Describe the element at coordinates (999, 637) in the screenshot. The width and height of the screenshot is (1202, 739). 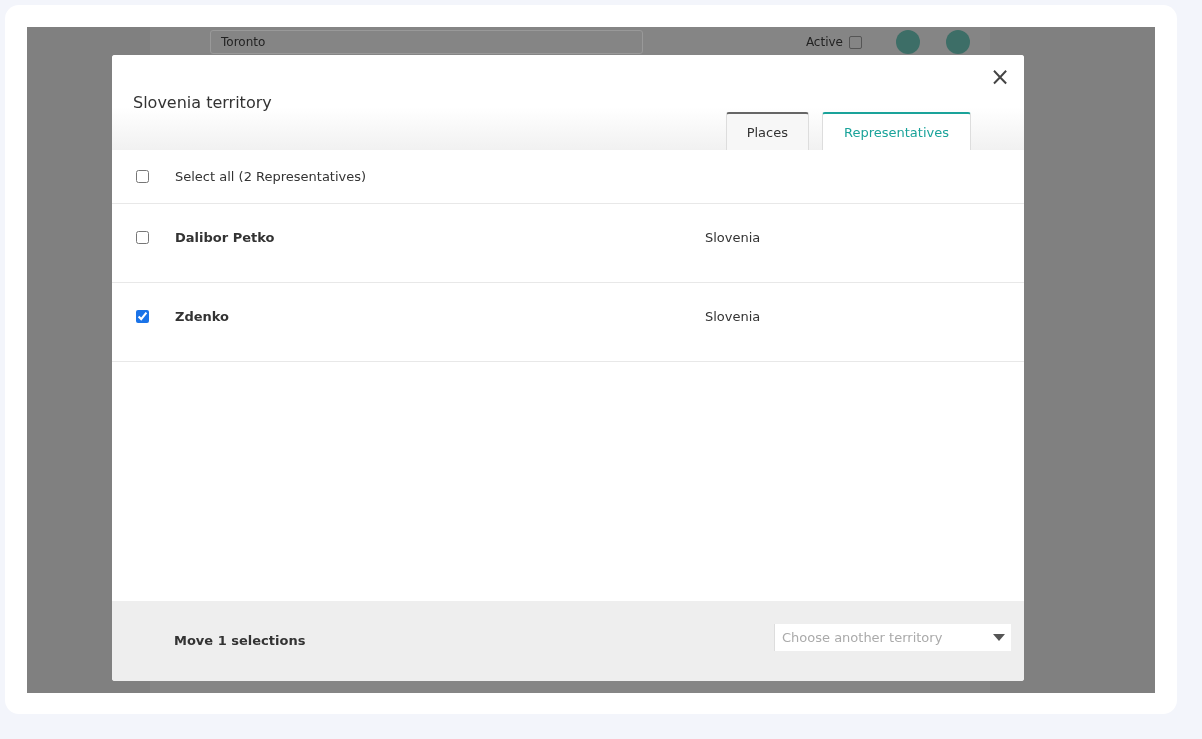
I see `caret-icon` at that location.